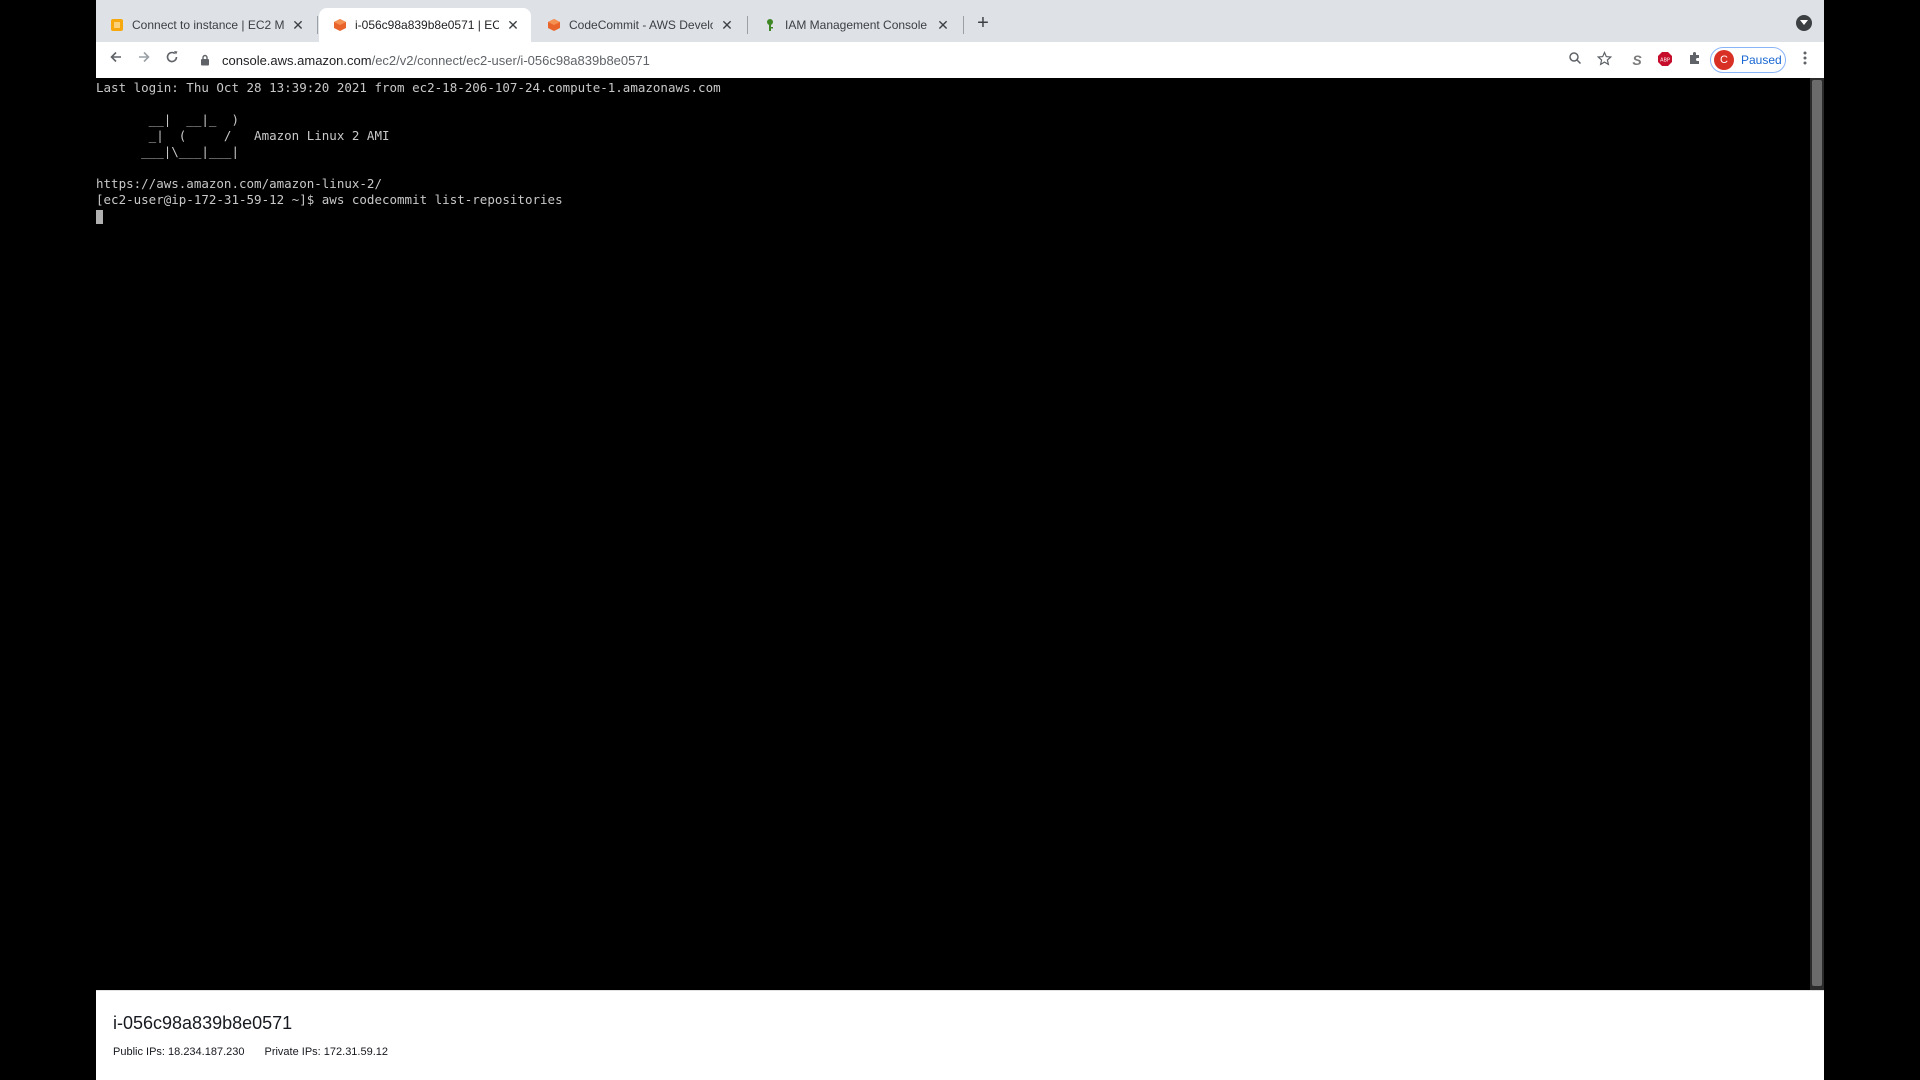 Image resolution: width=1920 pixels, height=1080 pixels. Describe the element at coordinates (1805, 60) in the screenshot. I see `kebab-menu-icon` at that location.